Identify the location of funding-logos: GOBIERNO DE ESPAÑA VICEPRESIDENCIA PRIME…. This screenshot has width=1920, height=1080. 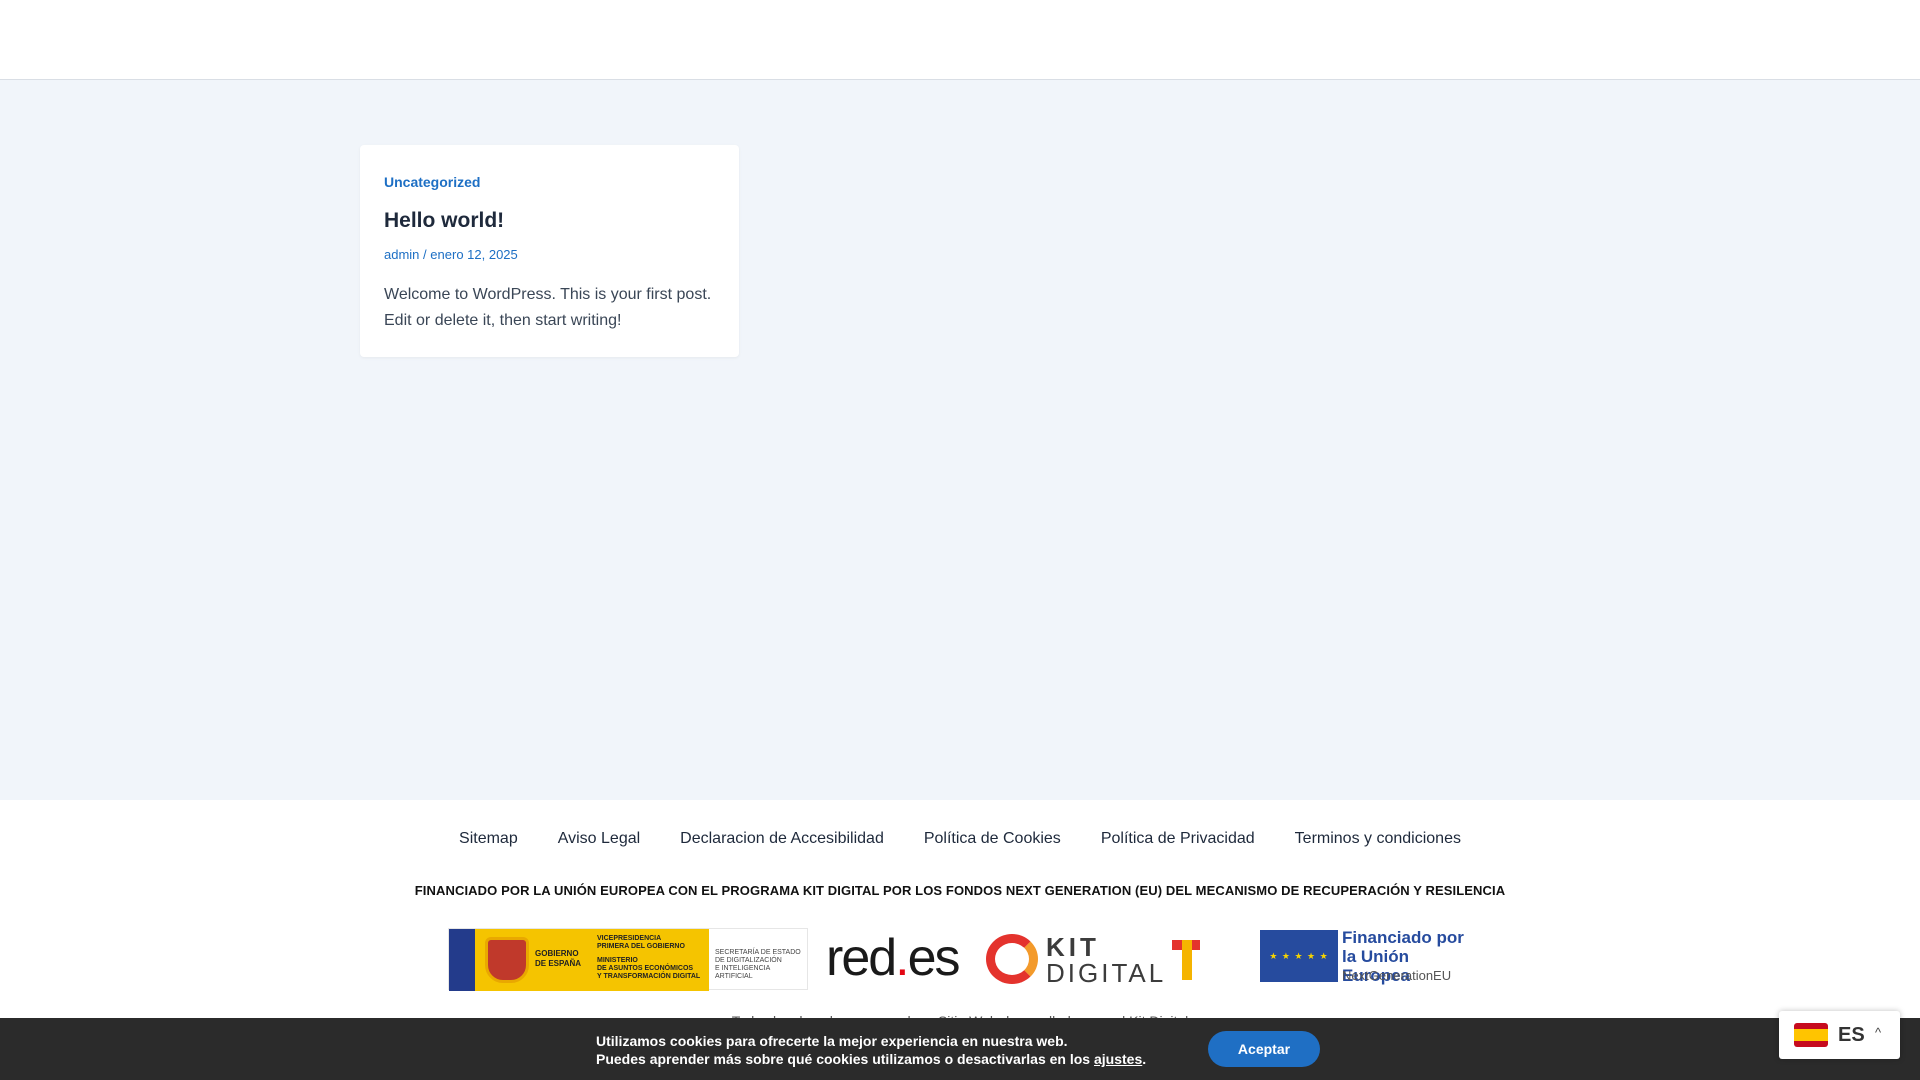
(961, 959).